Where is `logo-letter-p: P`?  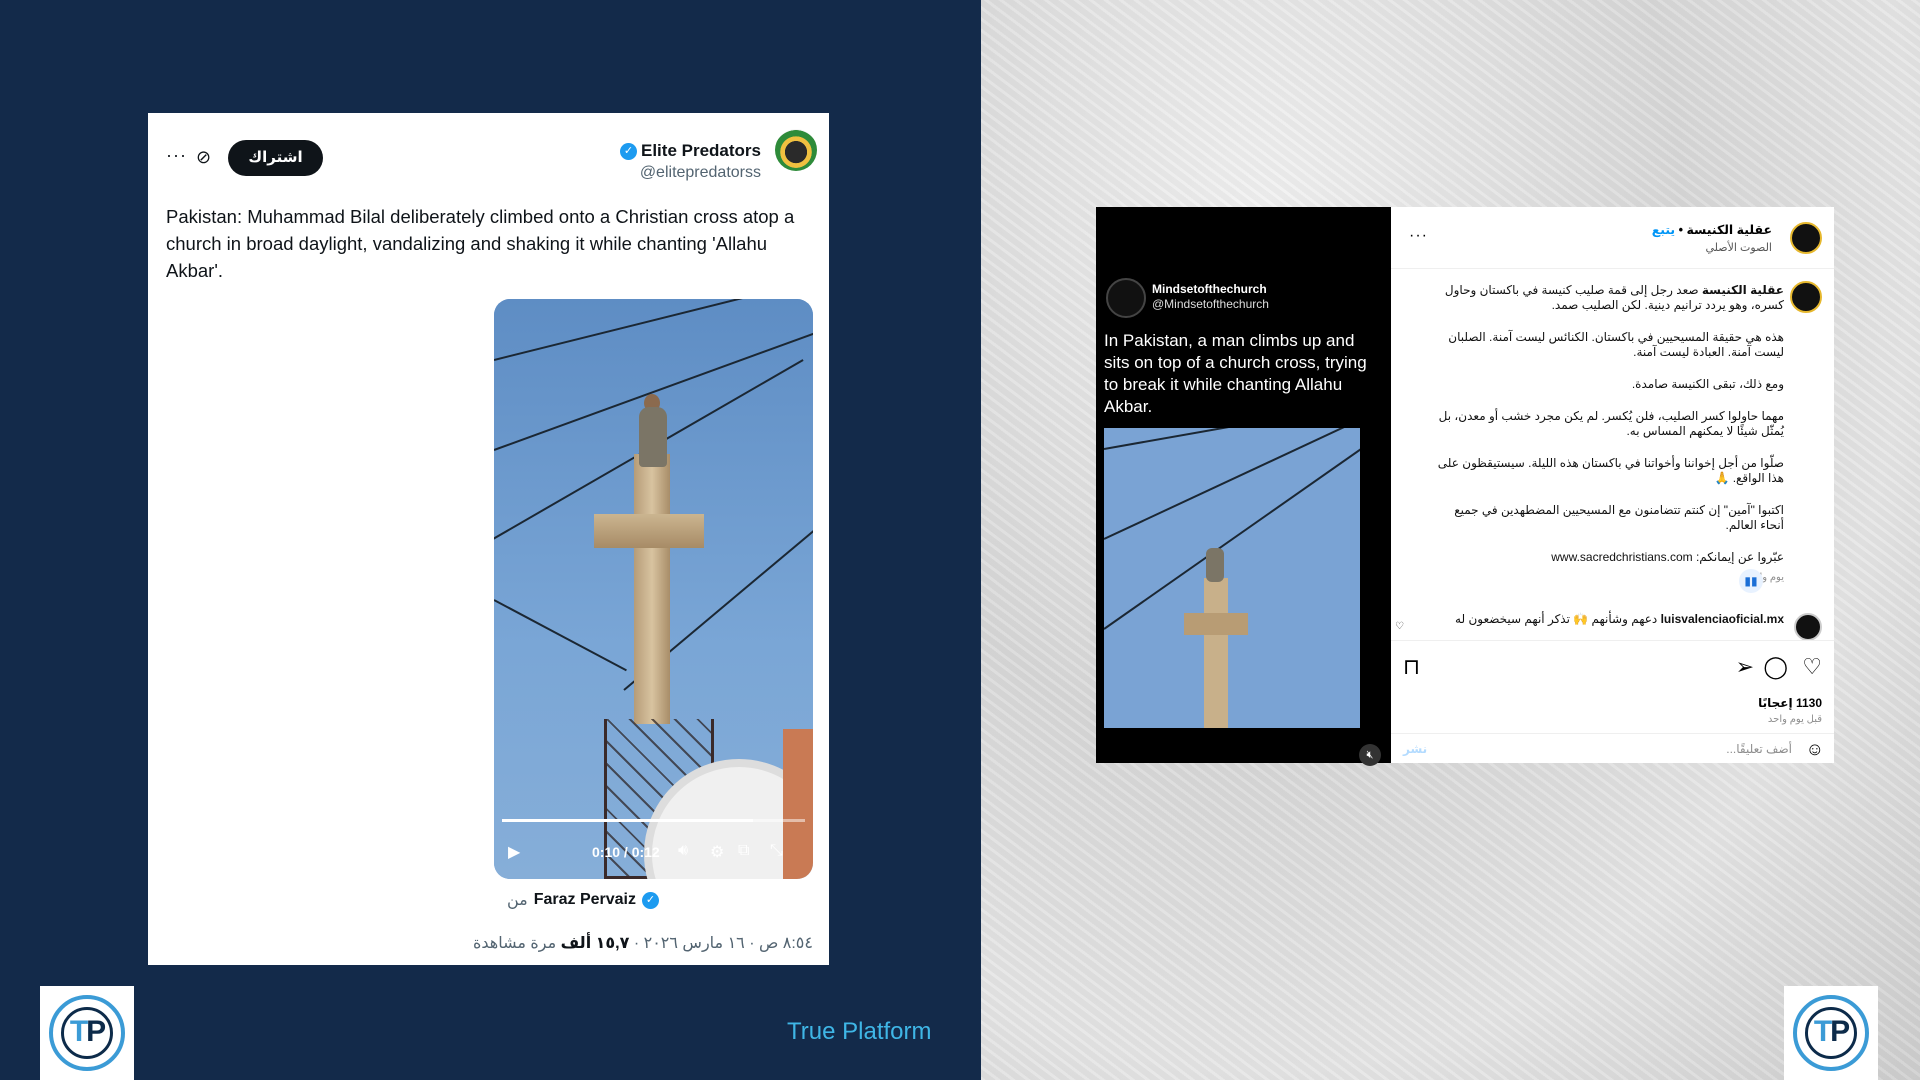 logo-letter-p: P is located at coordinates (96, 1031).